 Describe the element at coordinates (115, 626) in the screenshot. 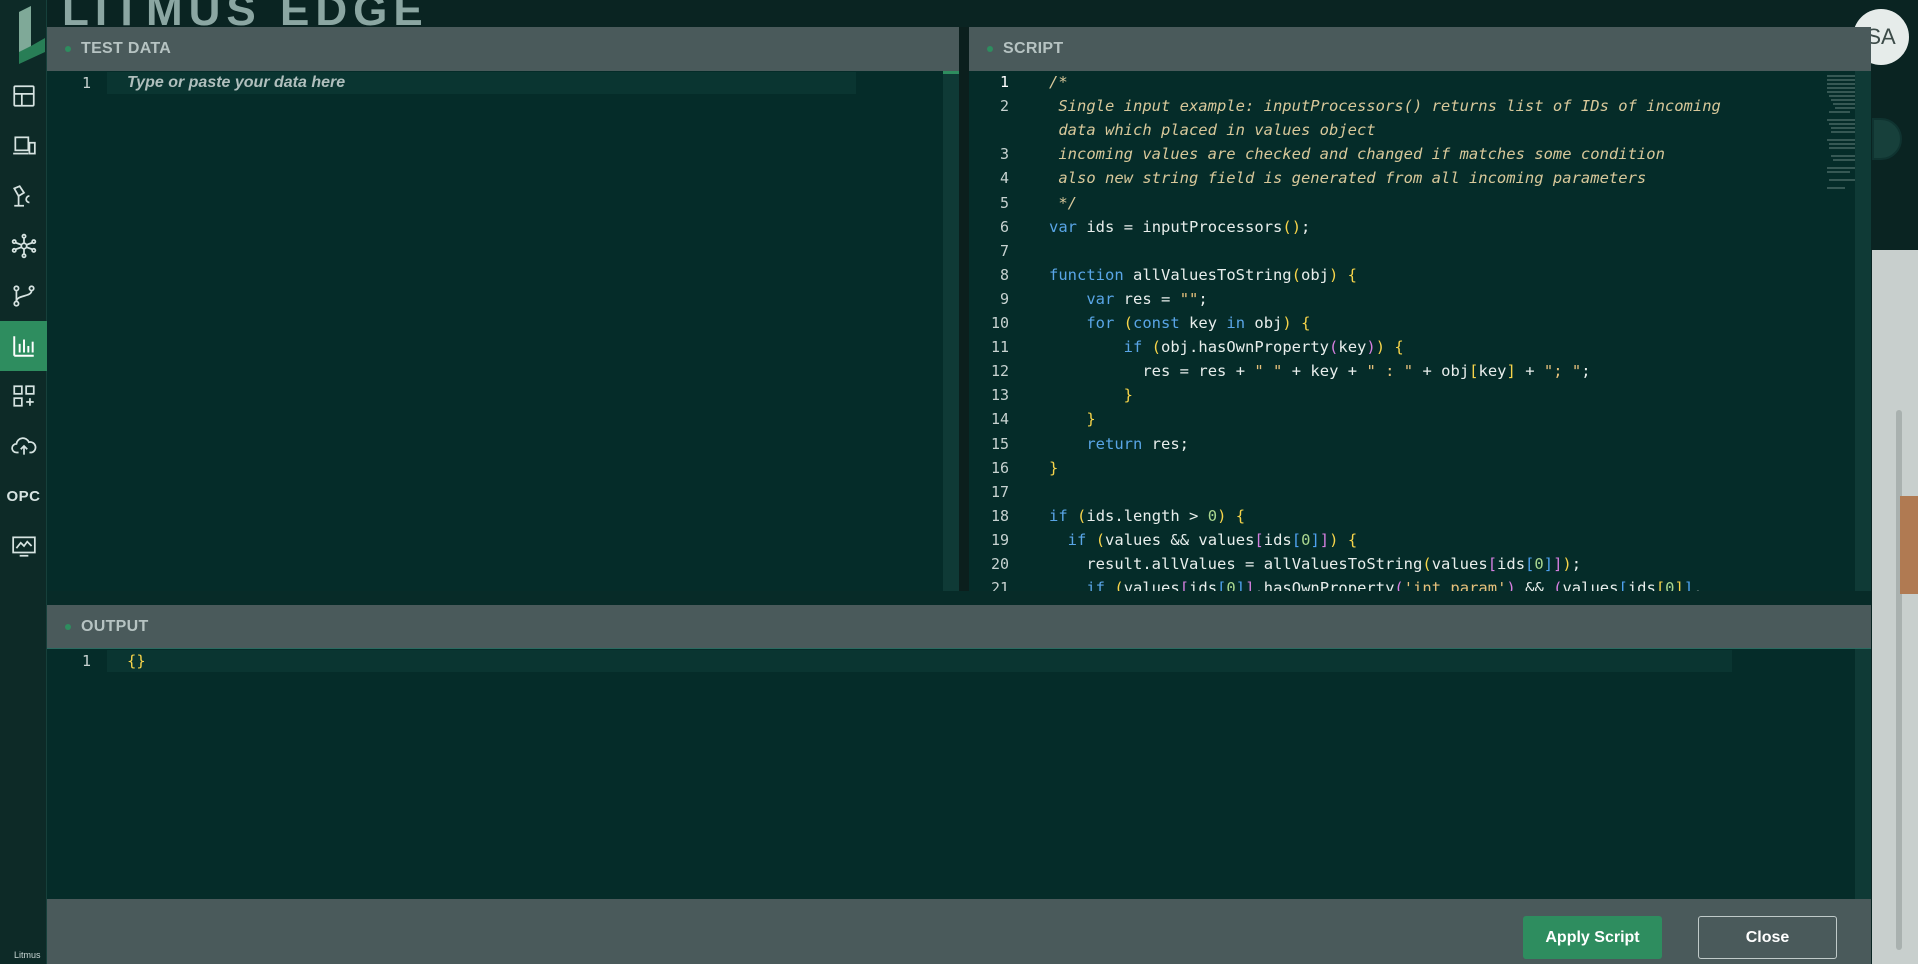

I see `output-title: OUTPUT` at that location.